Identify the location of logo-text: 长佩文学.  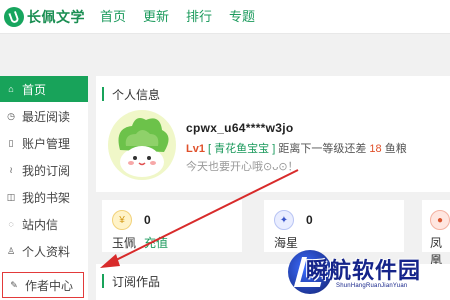
(56, 17).